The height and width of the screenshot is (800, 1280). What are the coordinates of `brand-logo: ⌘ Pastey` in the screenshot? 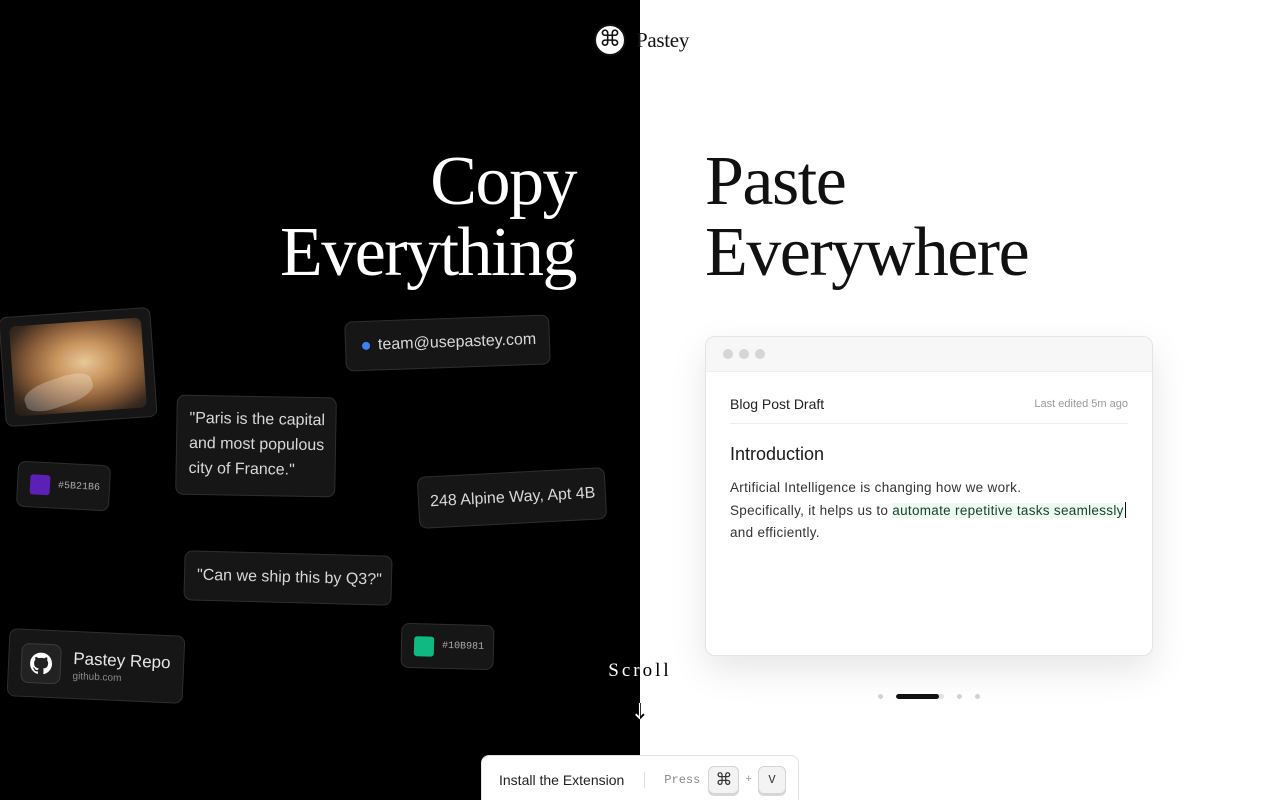 It's located at (641, 40).